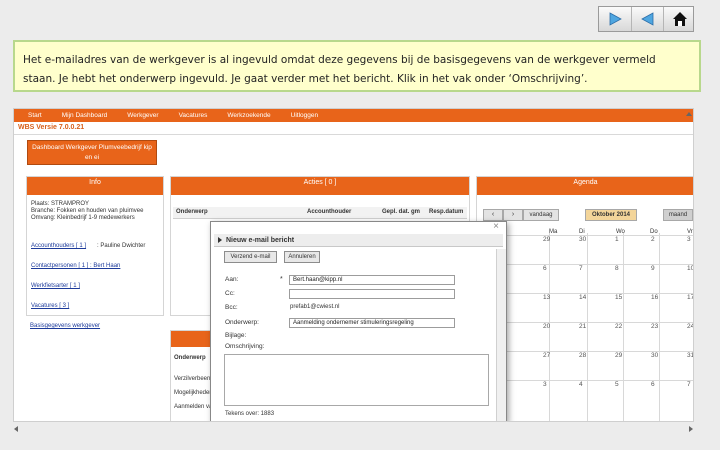  I want to click on calendar-day: 23, so click(654, 326).